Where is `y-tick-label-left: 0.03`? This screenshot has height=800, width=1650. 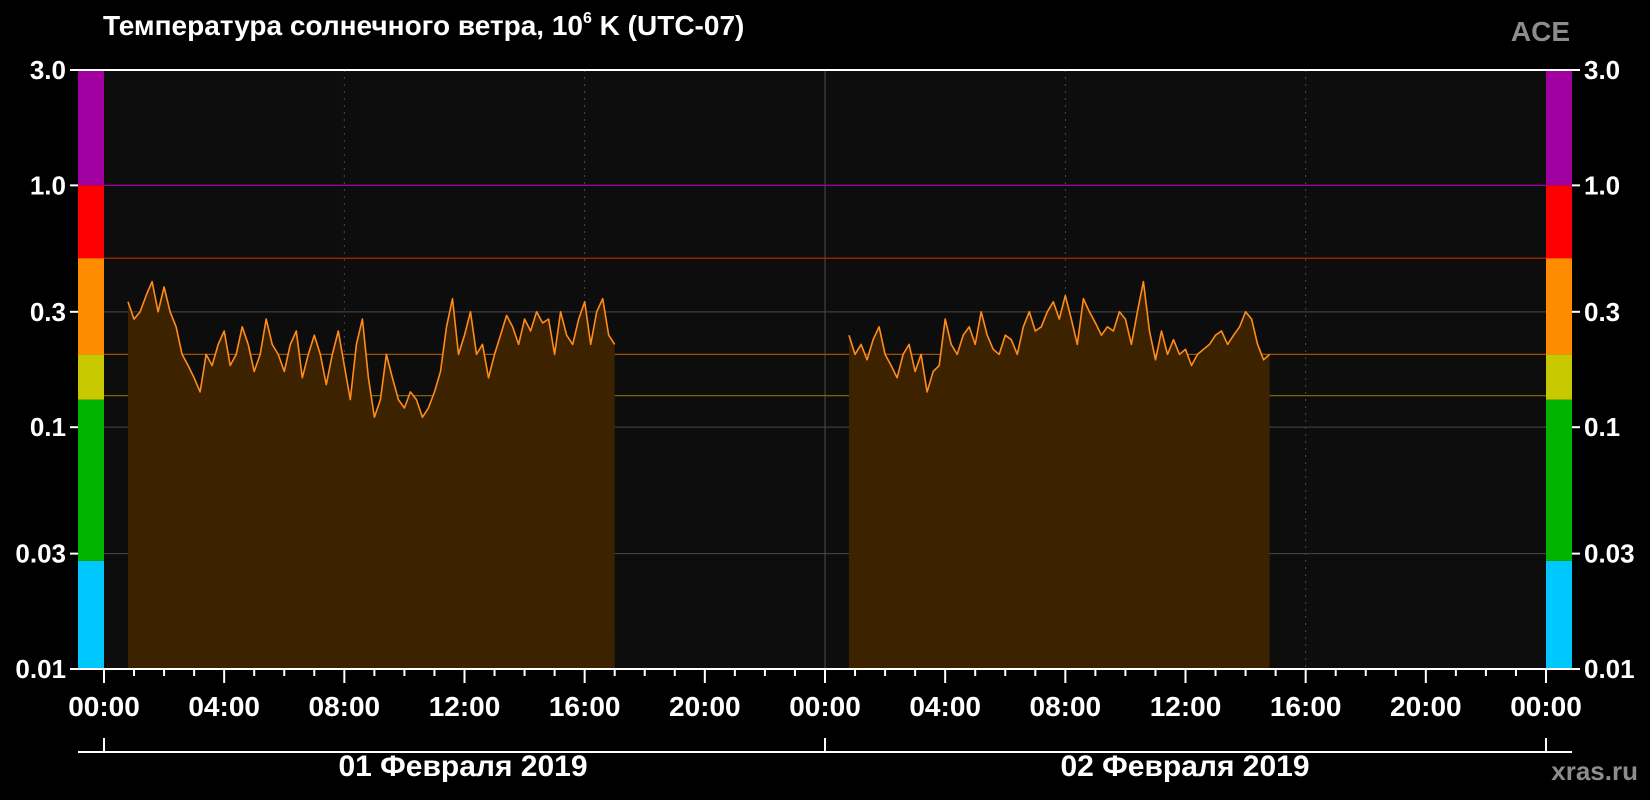 y-tick-label-left: 0.03 is located at coordinates (40, 554).